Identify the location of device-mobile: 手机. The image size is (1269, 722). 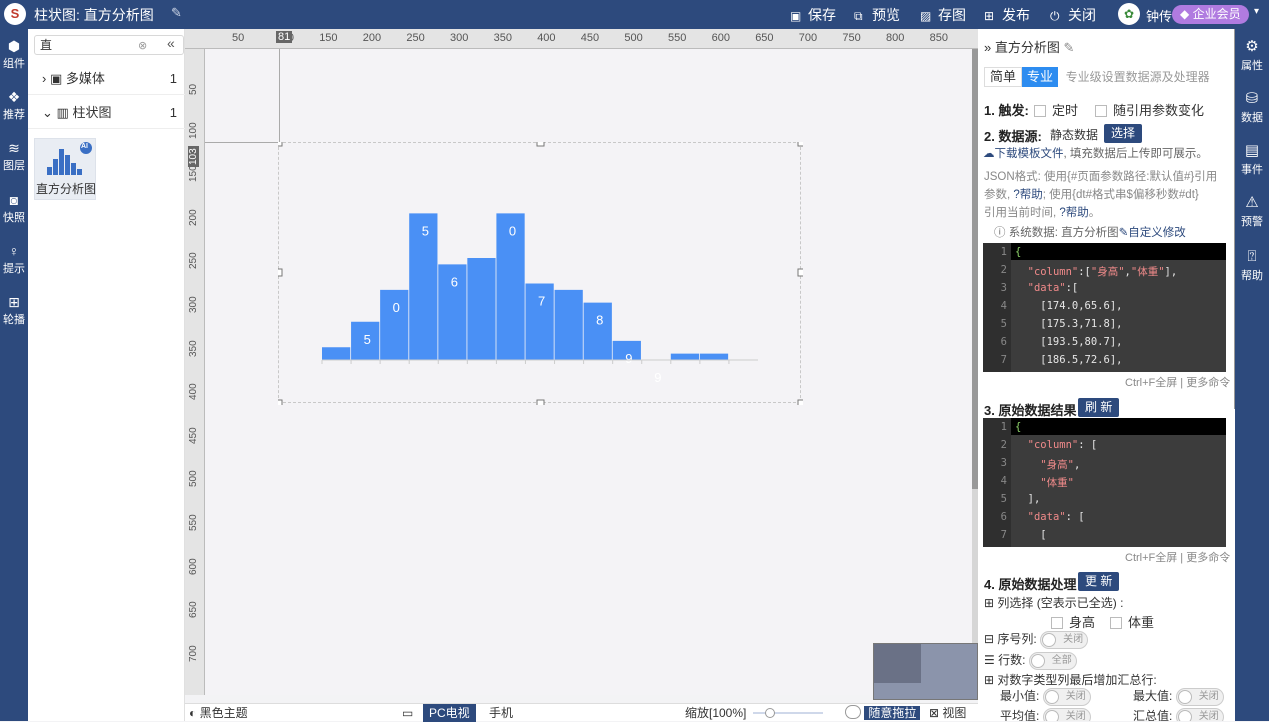
(501, 713).